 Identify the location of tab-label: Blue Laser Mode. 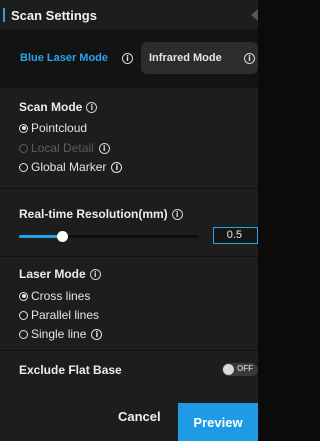
(64, 58).